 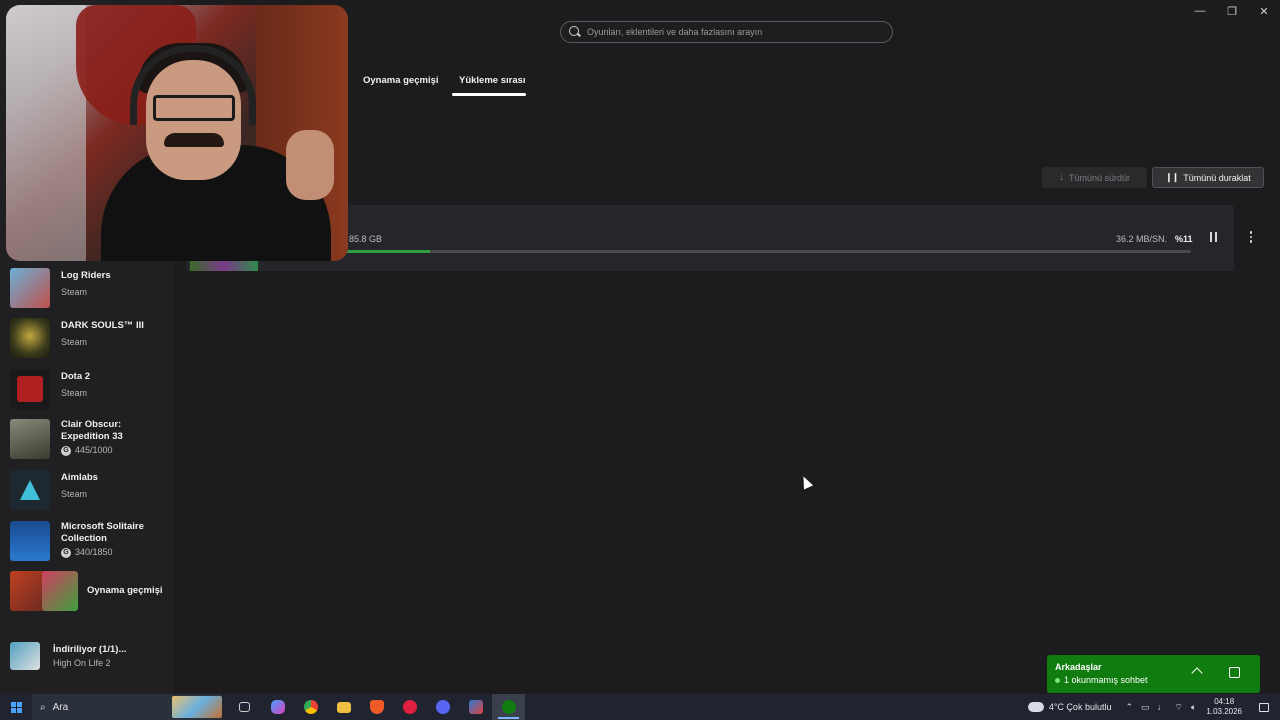 What do you see at coordinates (1153, 674) in the screenshot?
I see `friends-panel: Arkadaşlar 1 okunmamış sohbet` at bounding box center [1153, 674].